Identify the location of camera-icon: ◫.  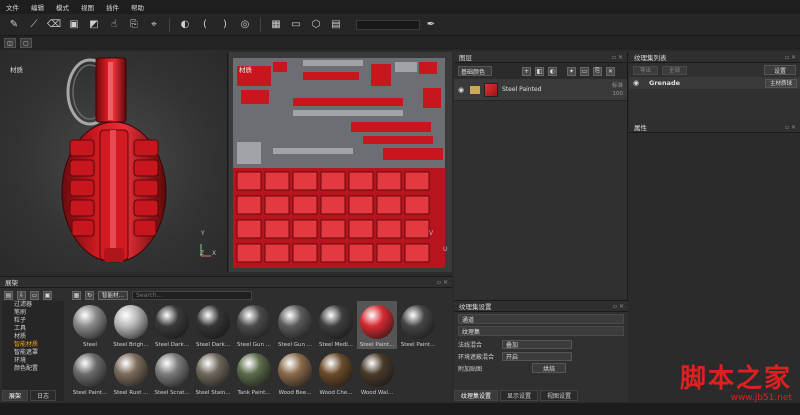
(10, 43).